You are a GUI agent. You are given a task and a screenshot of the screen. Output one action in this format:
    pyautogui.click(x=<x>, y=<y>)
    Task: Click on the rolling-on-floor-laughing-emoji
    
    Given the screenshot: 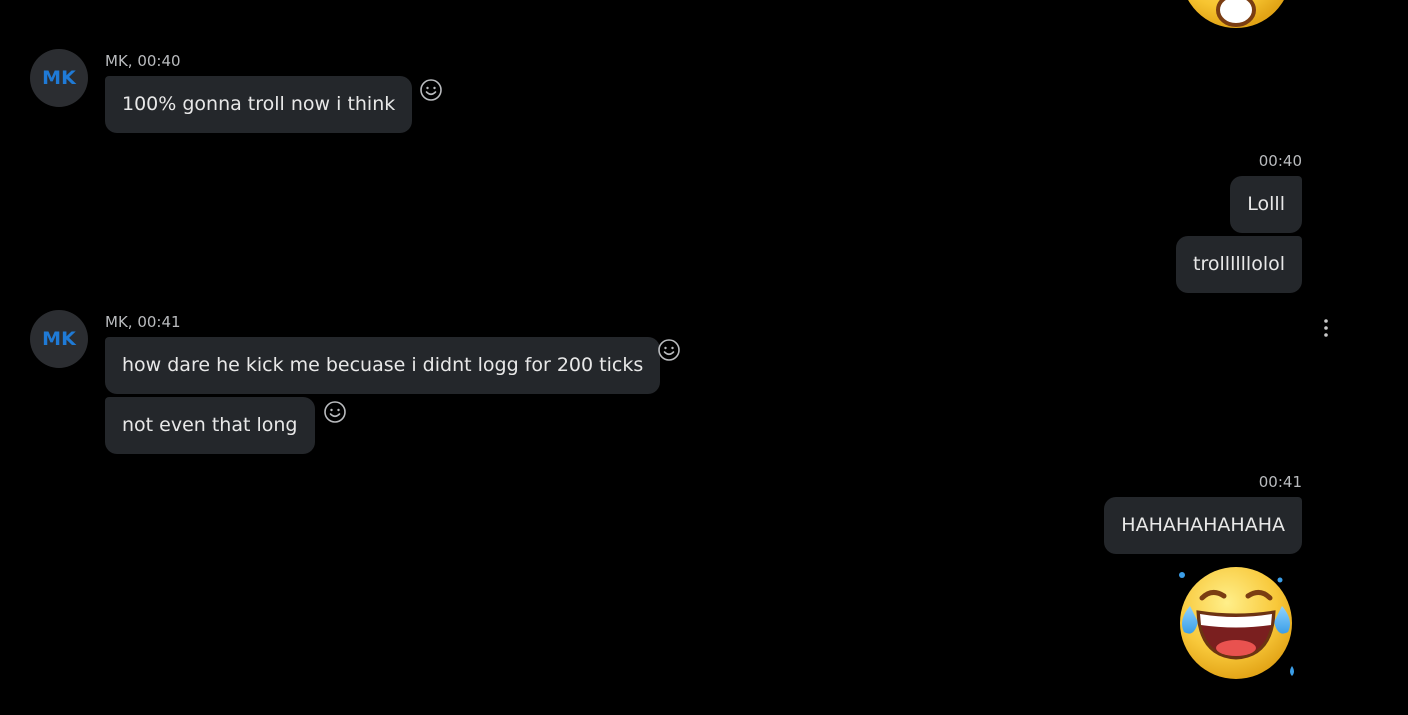 What is the action you would take?
    pyautogui.click(x=1236, y=623)
    